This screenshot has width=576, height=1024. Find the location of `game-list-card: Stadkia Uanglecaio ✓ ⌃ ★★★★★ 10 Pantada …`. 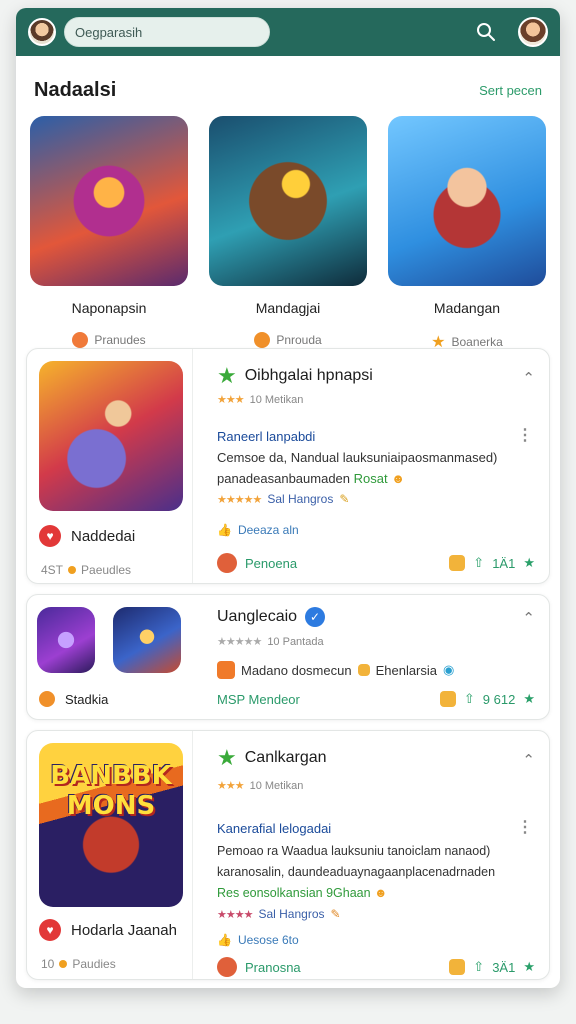

game-list-card: Stadkia Uanglecaio ✓ ⌃ ★★★★★ 10 Pantada … is located at coordinates (288, 657).